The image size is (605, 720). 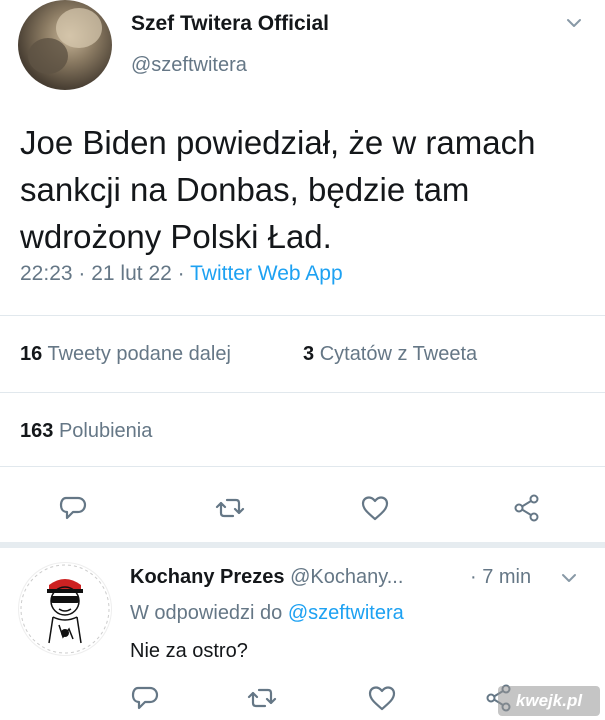 I want to click on retweets-count: 16, so click(x=31, y=354).